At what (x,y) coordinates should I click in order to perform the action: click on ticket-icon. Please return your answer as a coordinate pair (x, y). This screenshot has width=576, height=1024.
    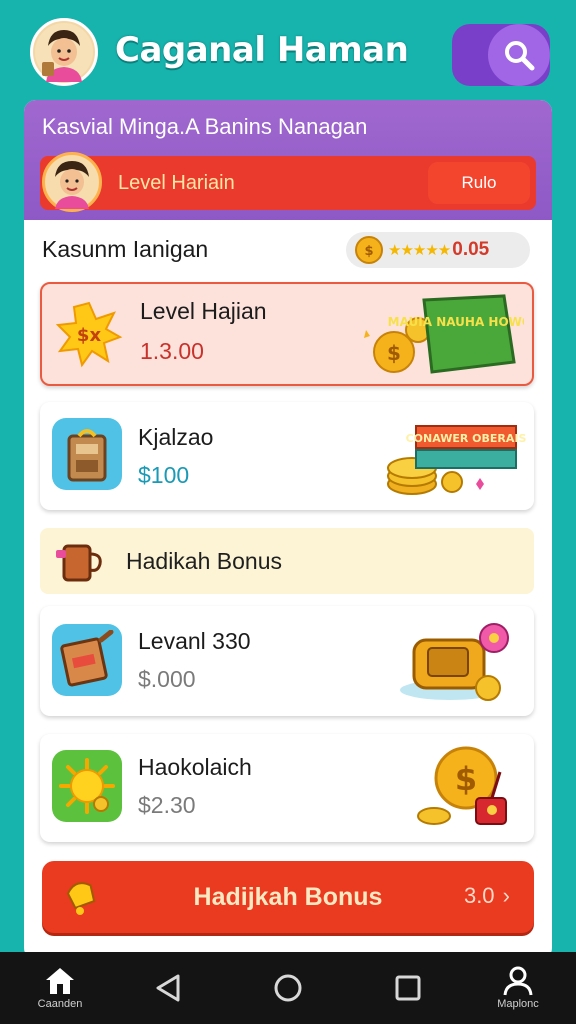
    Looking at the image, I should click on (87, 660).